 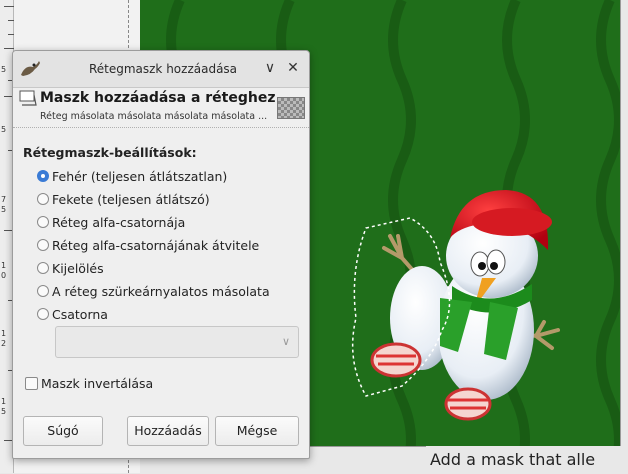 I want to click on invert-mask-option: Maszk invertálása, so click(x=89, y=383).